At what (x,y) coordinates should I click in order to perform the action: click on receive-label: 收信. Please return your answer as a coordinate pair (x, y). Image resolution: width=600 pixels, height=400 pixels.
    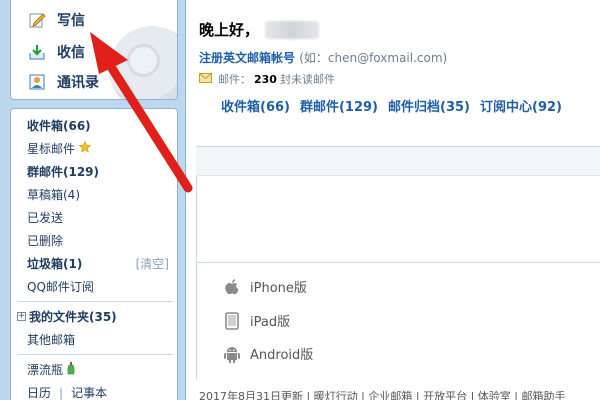
    Looking at the image, I should click on (71, 53).